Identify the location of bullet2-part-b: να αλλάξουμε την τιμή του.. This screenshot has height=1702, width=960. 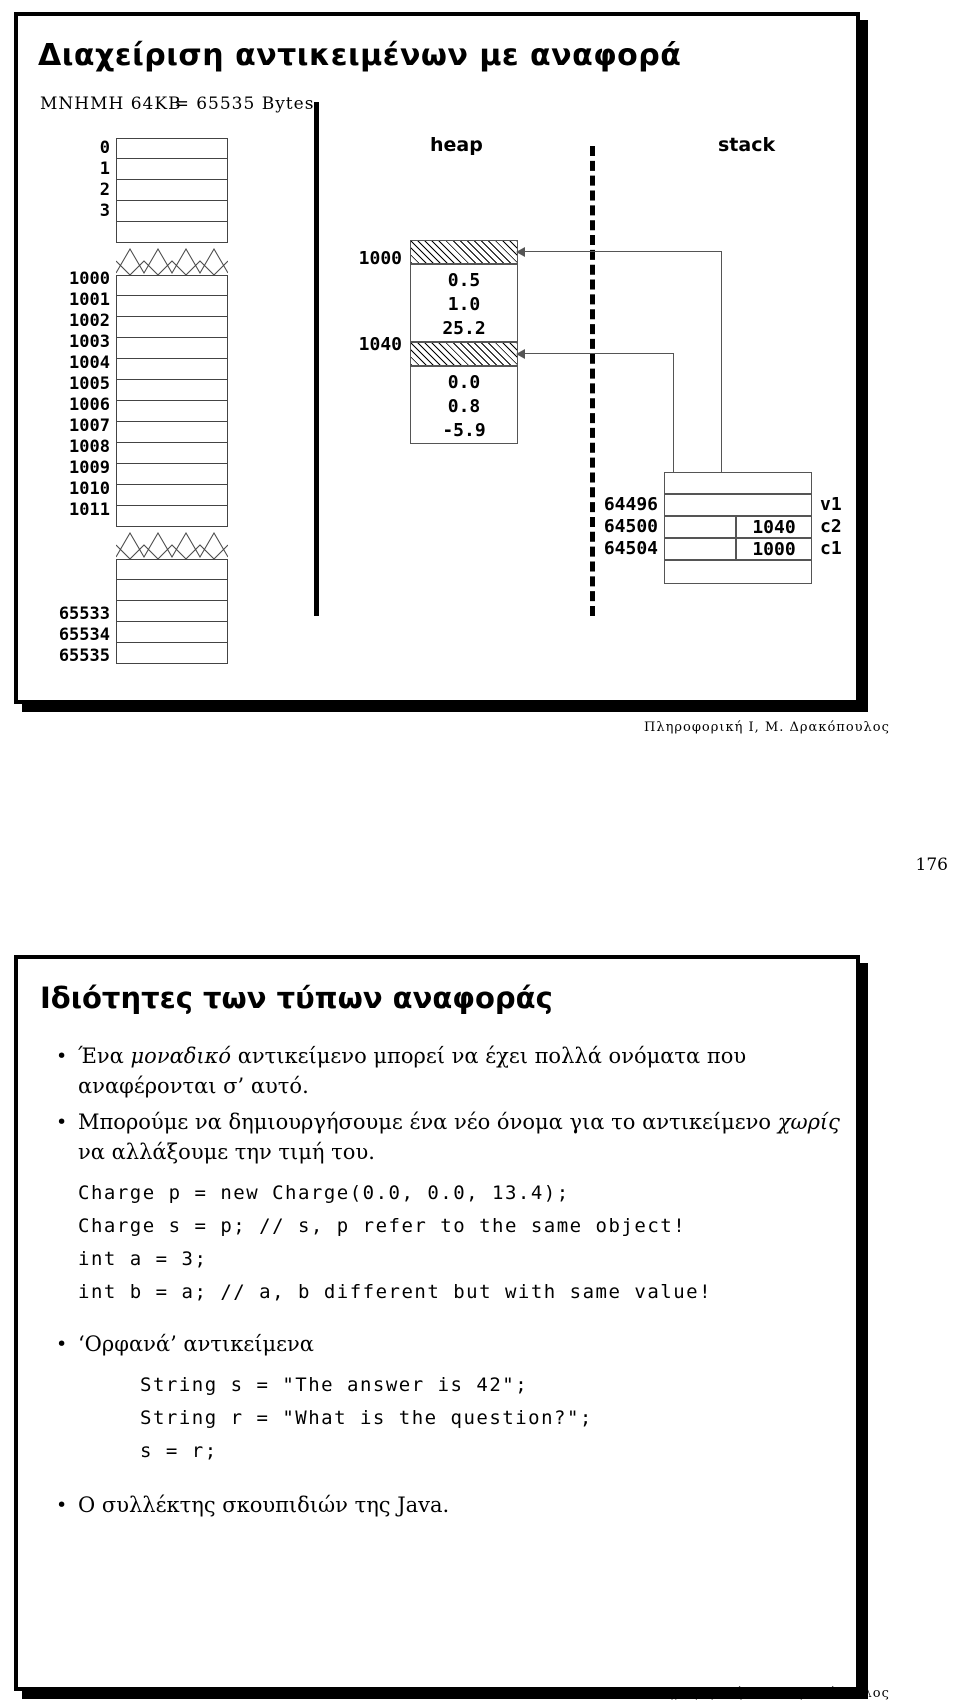
(226, 1152).